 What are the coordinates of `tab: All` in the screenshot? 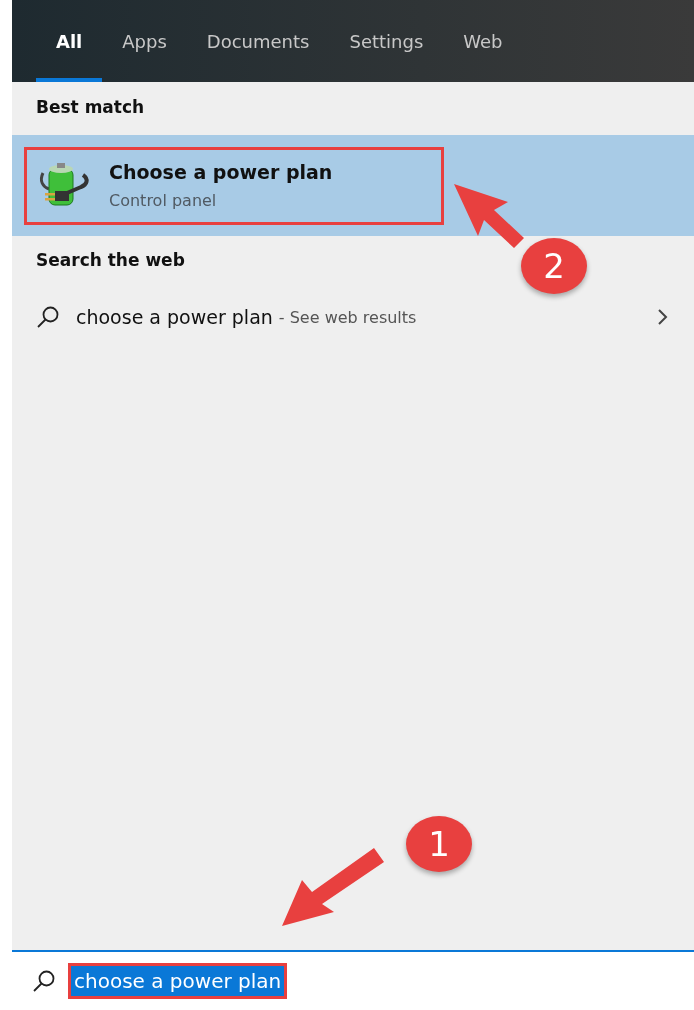 It's located at (69, 41).